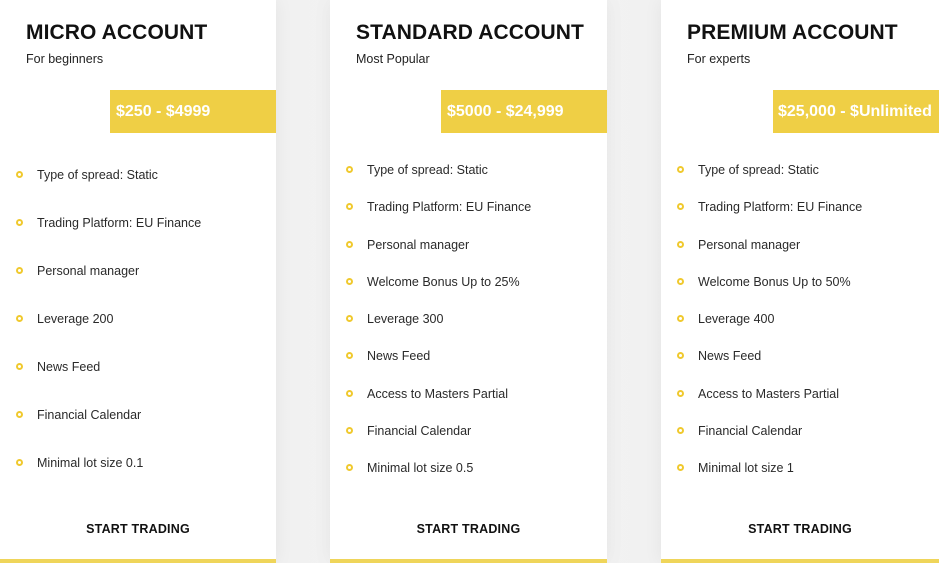 This screenshot has height=563, width=939. I want to click on plan-title: MICRO ACCOUNT, so click(117, 32).